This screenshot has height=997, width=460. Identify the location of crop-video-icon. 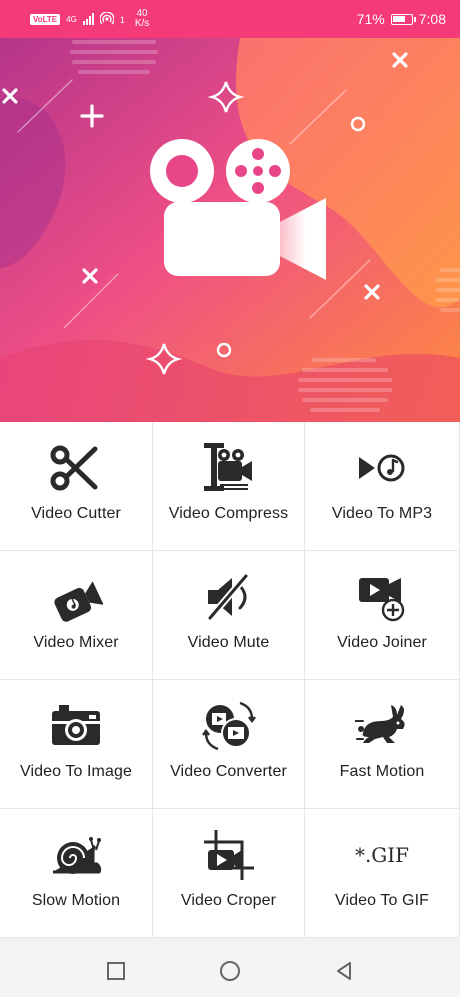
(229, 855).